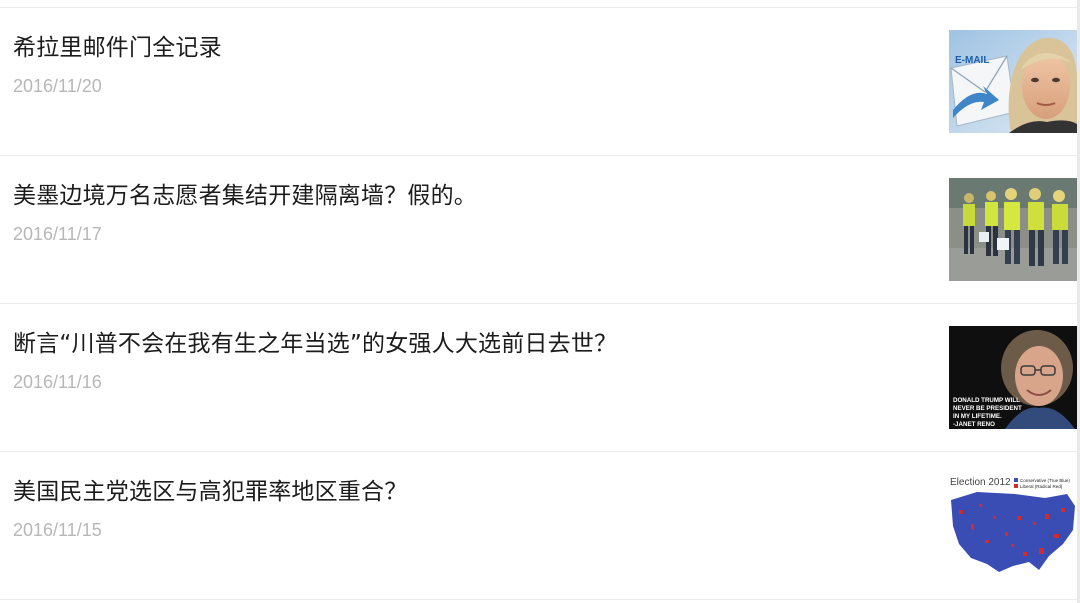 Image resolution: width=1080 pixels, height=603 pixels. Describe the element at coordinates (980, 482) in the screenshot. I see `thumbnail-map-heading: Election 2012` at that location.